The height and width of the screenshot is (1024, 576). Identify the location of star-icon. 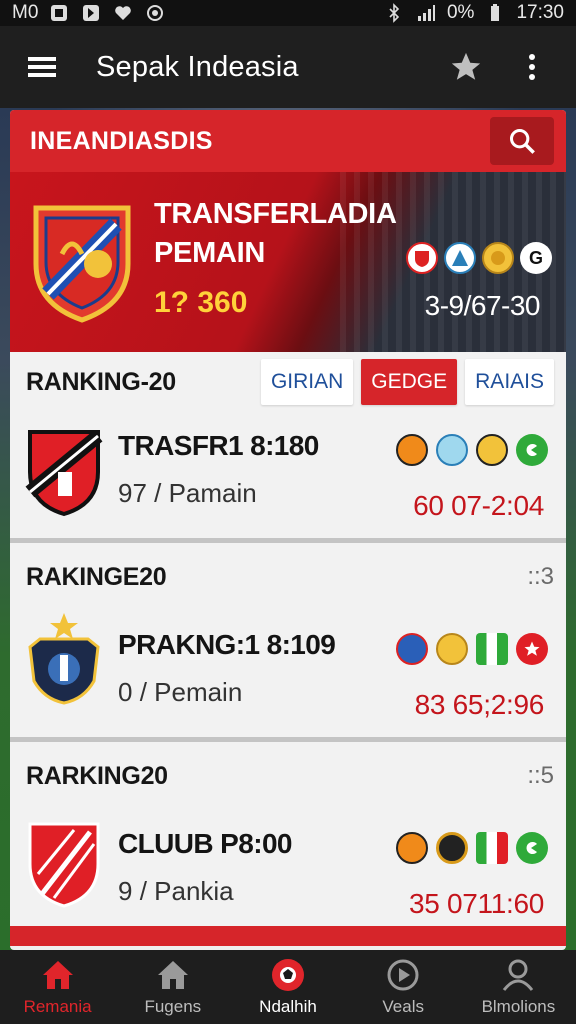
(466, 67).